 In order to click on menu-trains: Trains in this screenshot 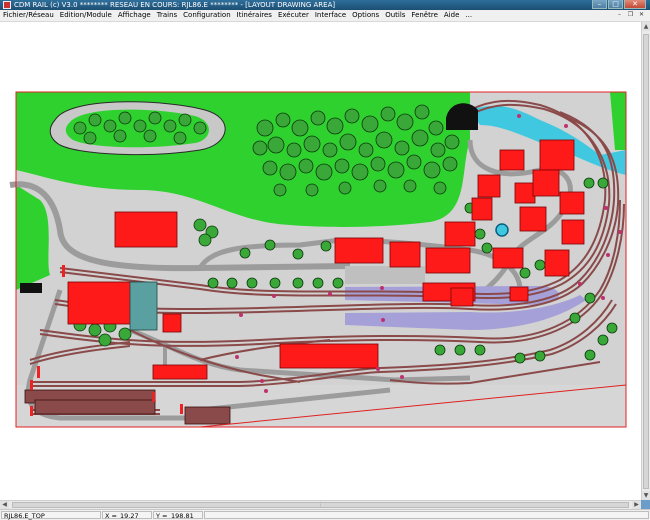, I will do `click(167, 15)`.